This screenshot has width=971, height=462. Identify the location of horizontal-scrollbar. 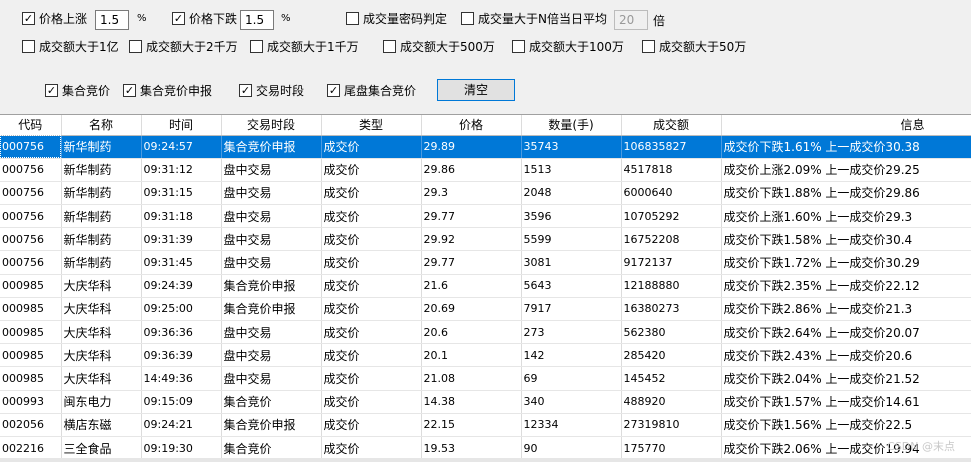
(485, 460).